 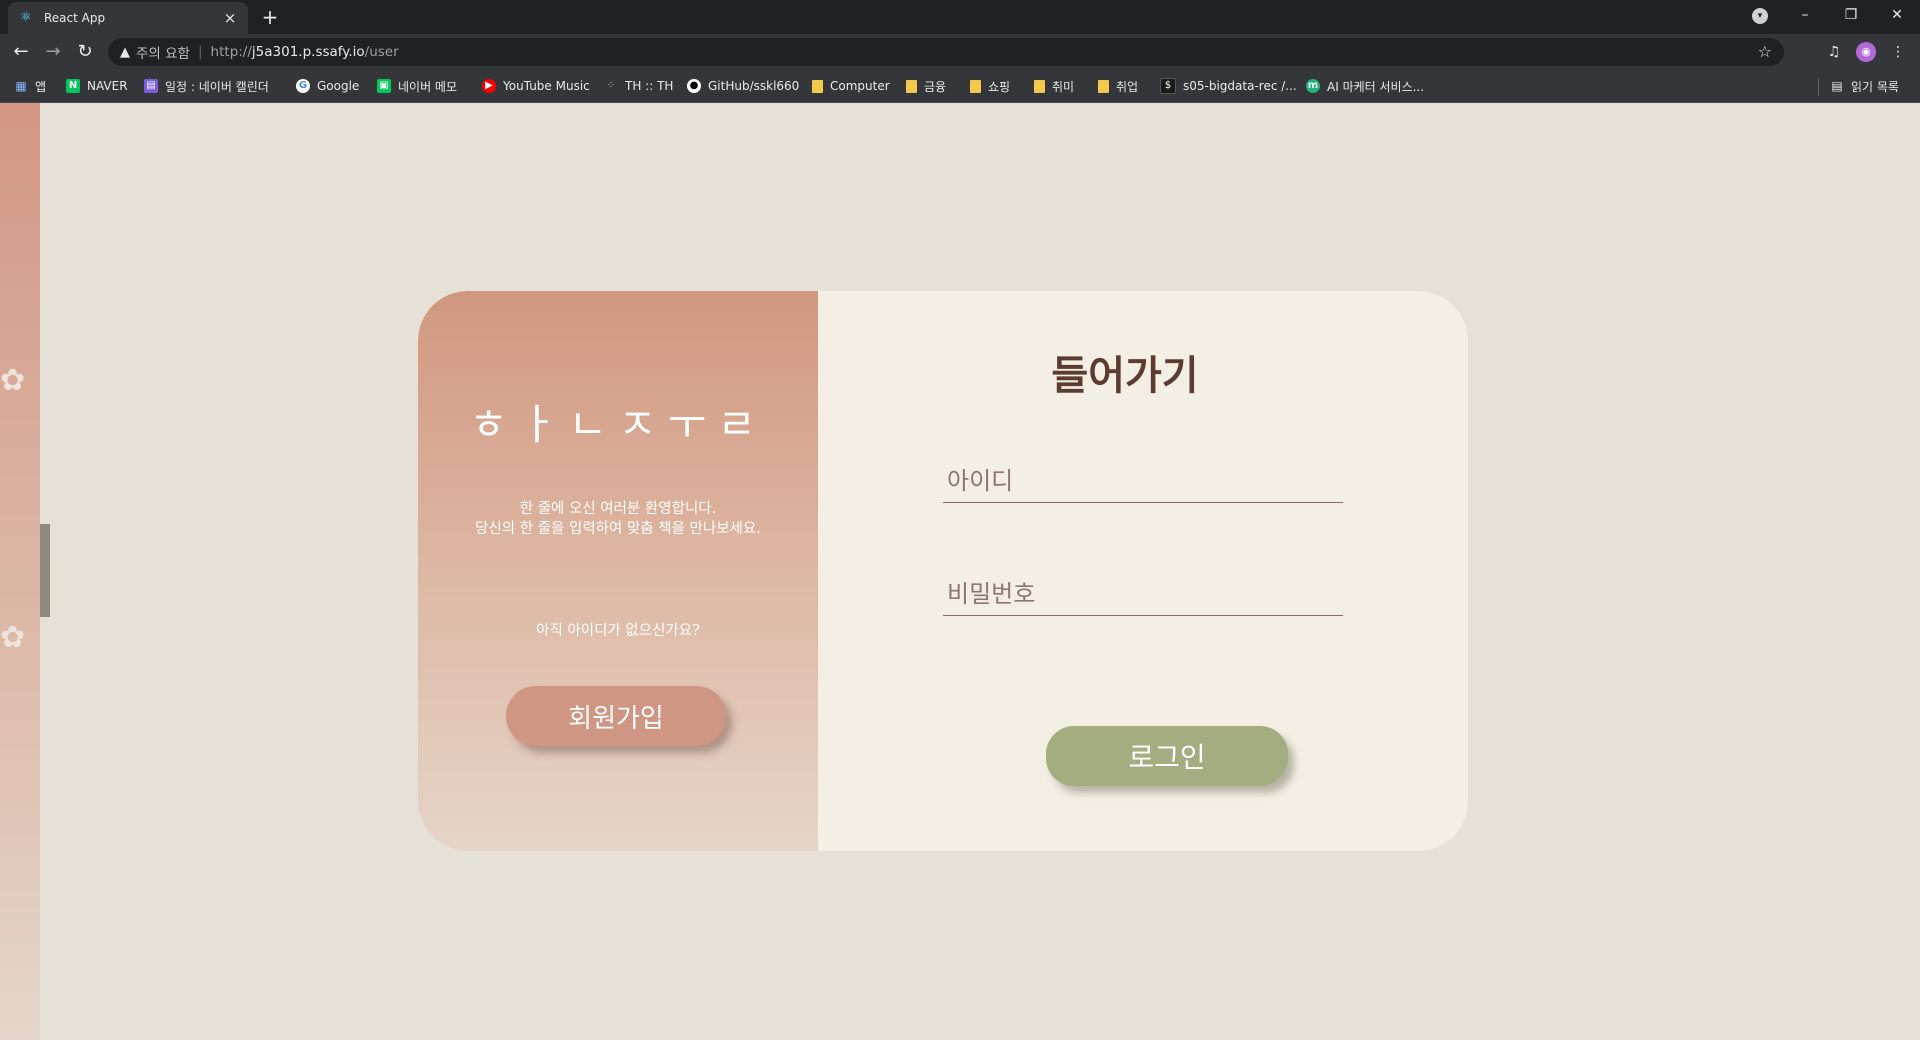 What do you see at coordinates (1167, 756) in the screenshot?
I see `login-button: 로그인` at bounding box center [1167, 756].